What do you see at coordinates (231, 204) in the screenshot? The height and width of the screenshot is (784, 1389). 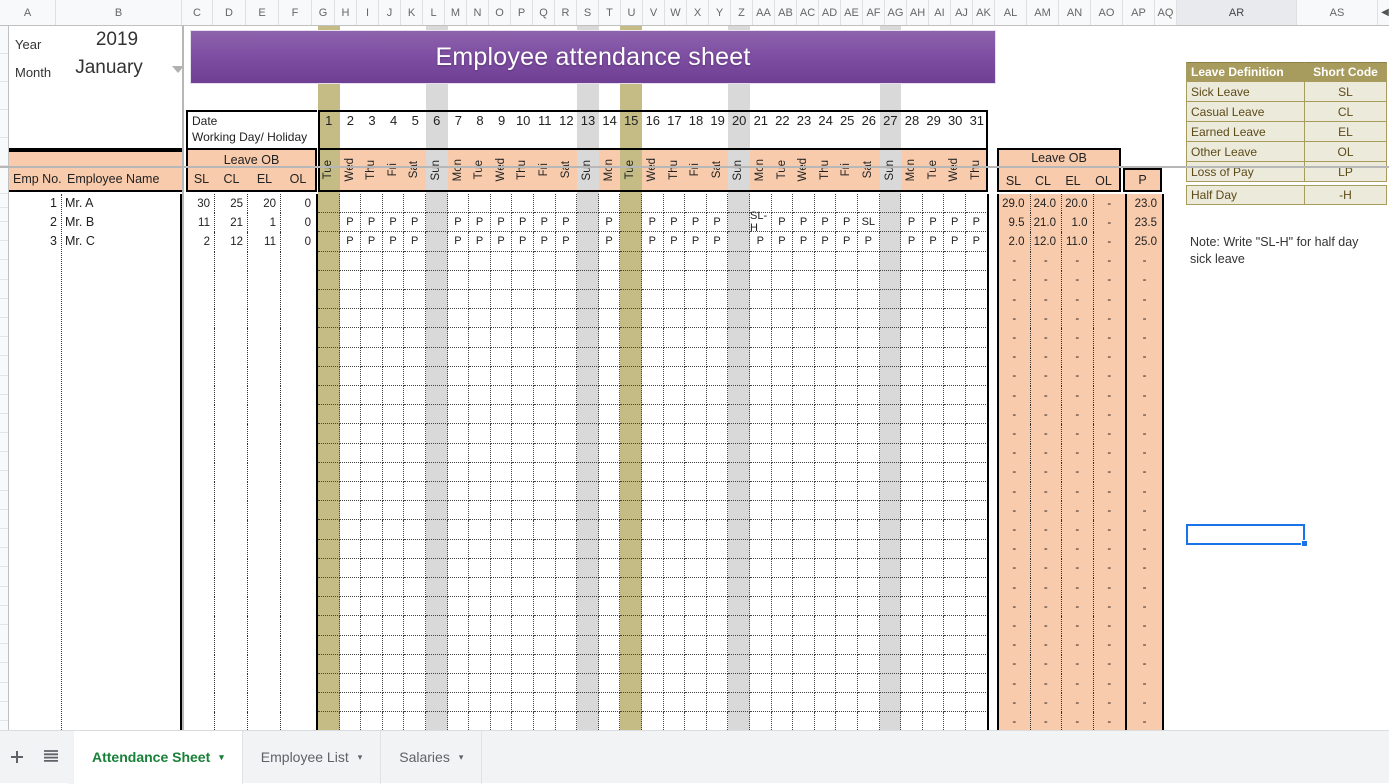 I see `leave-ob-cell-cl: 25` at bounding box center [231, 204].